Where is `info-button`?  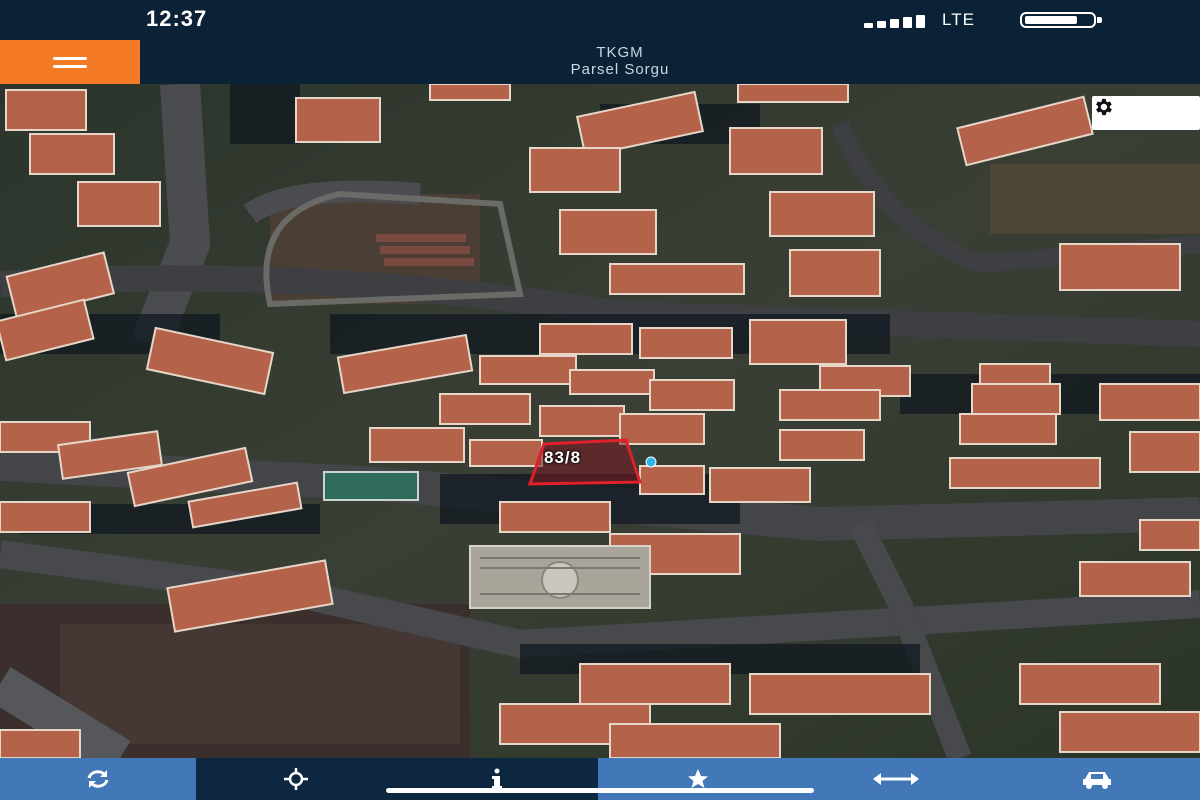 info-button is located at coordinates (497, 779).